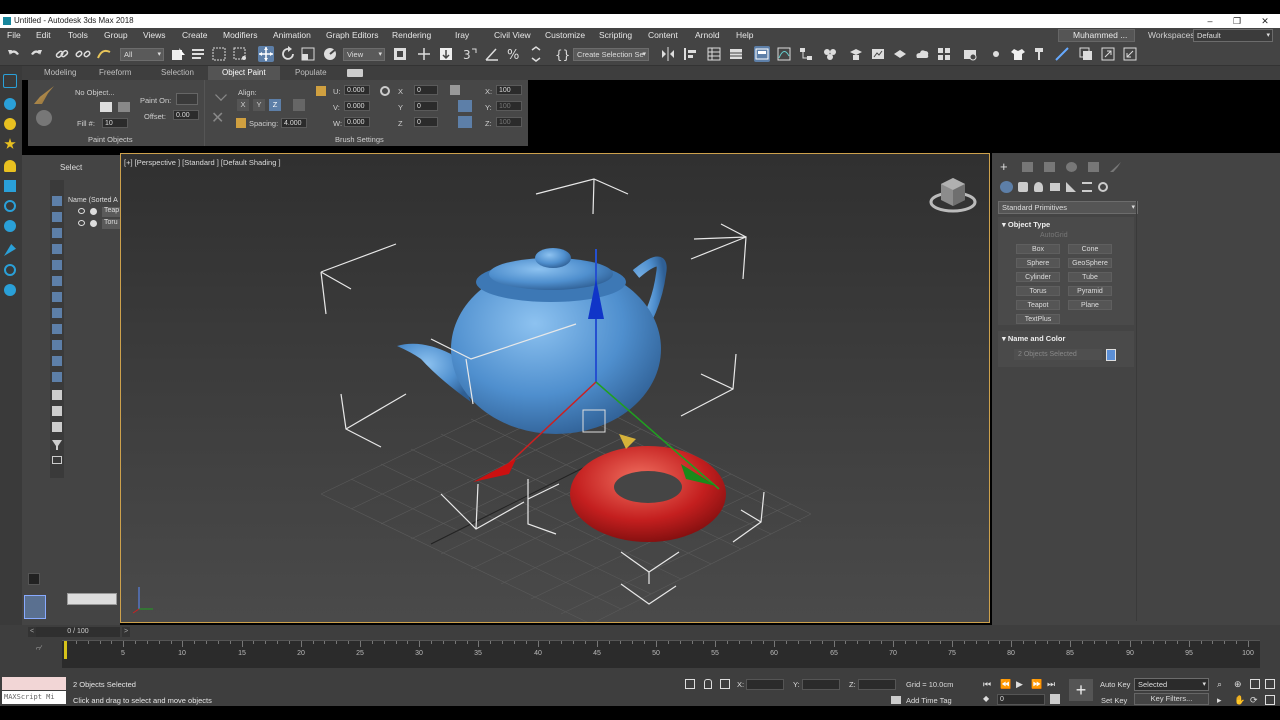 This screenshot has height=720, width=1280. What do you see at coordinates (536, 54) in the screenshot?
I see `spinner-snap-icon` at bounding box center [536, 54].